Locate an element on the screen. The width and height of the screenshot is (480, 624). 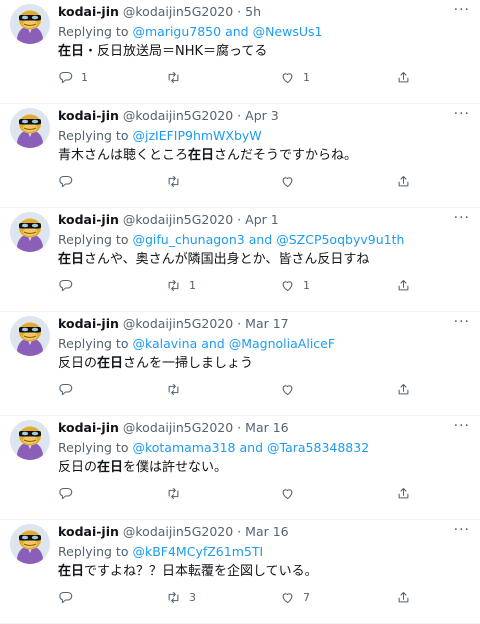
reply-mention-2: @SZCP5oqbyv9u1th is located at coordinates (340, 239).